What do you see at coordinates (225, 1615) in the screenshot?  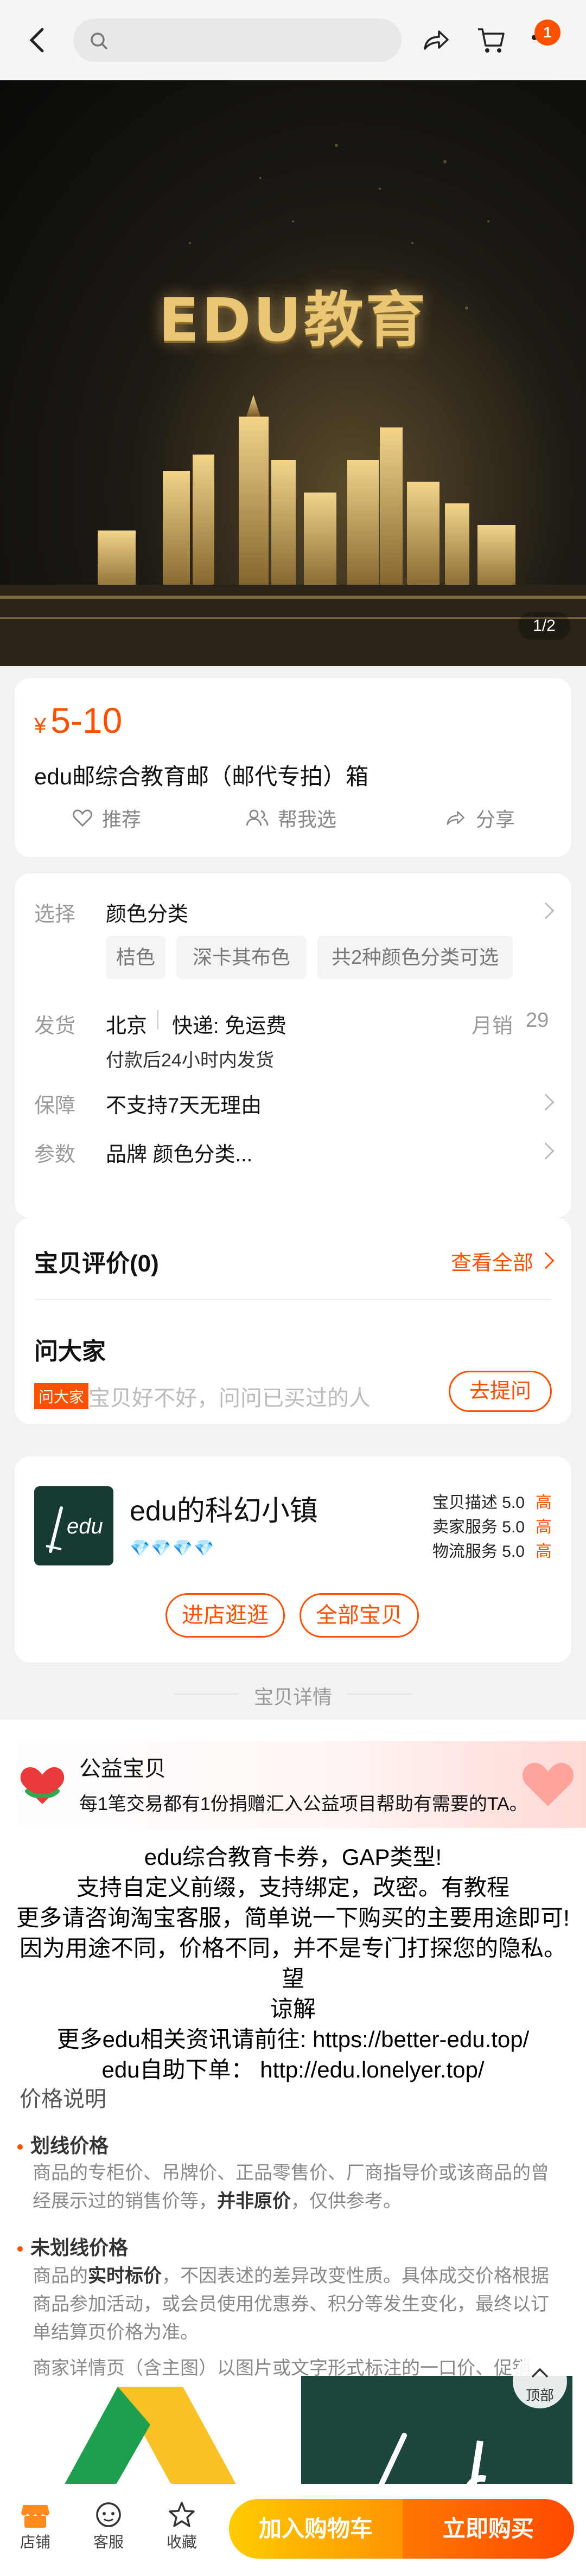 I see `enter-shop-button: 进店逛逛` at bounding box center [225, 1615].